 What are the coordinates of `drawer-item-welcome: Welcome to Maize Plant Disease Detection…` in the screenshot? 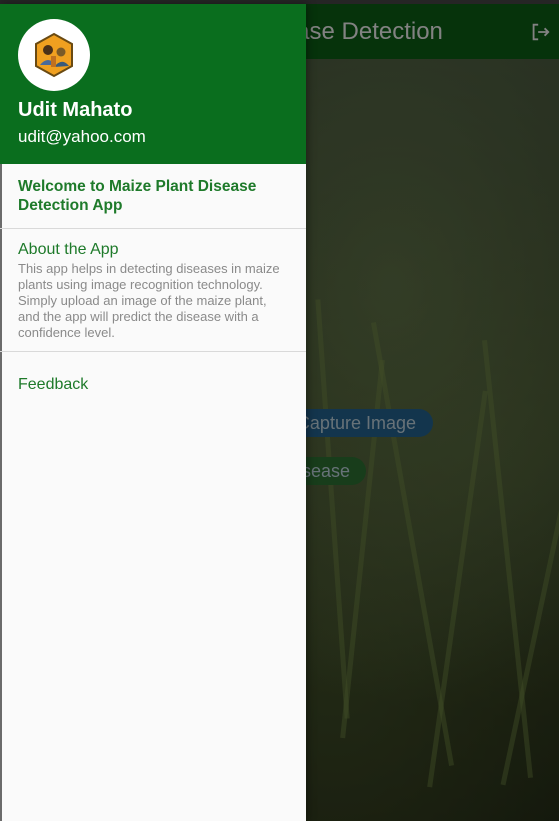 It's located at (153, 196).